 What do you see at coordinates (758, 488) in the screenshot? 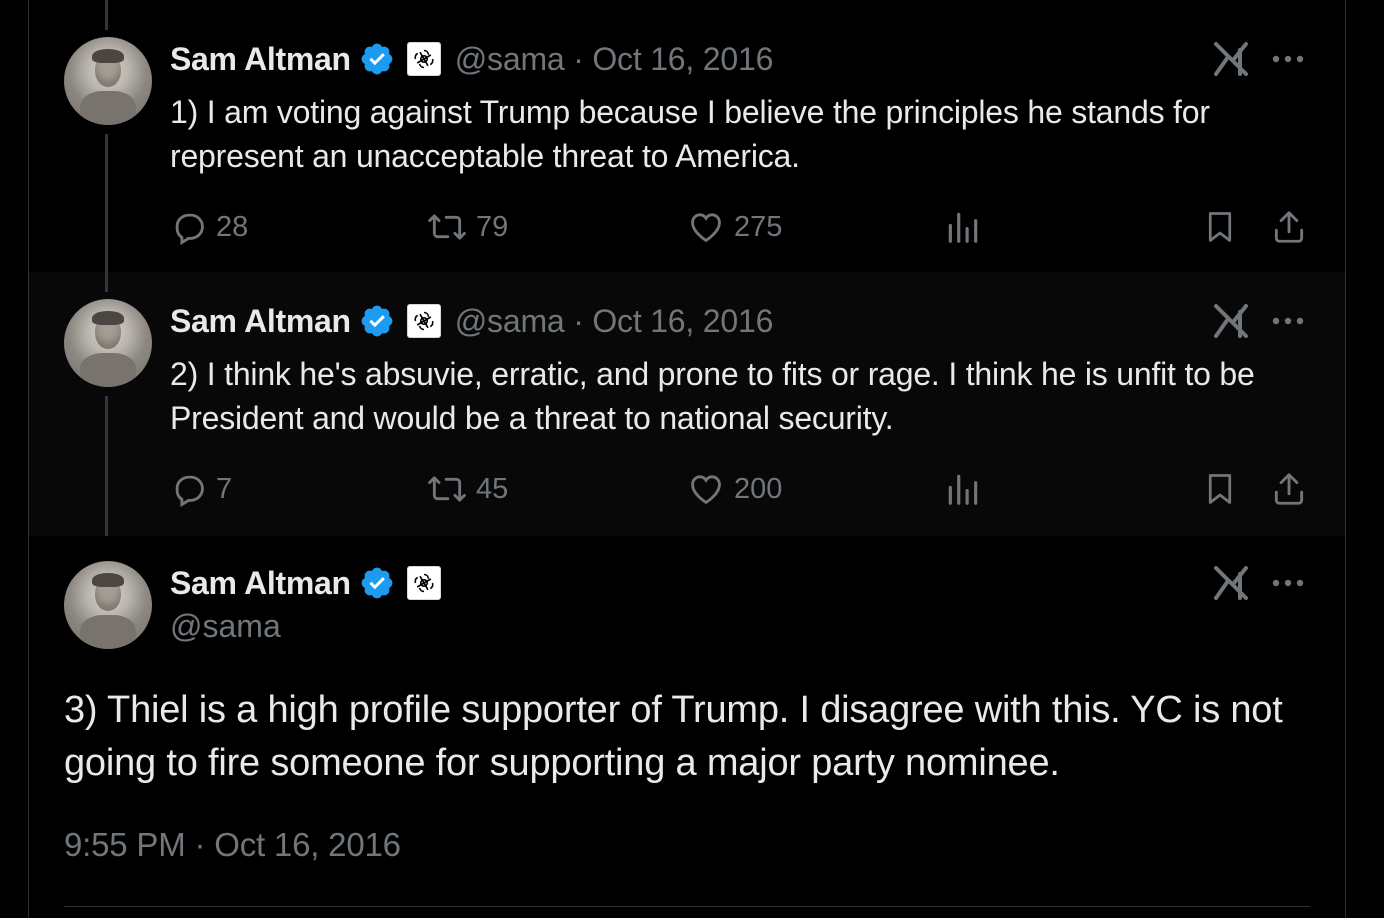
I see `like-count: 200` at bounding box center [758, 488].